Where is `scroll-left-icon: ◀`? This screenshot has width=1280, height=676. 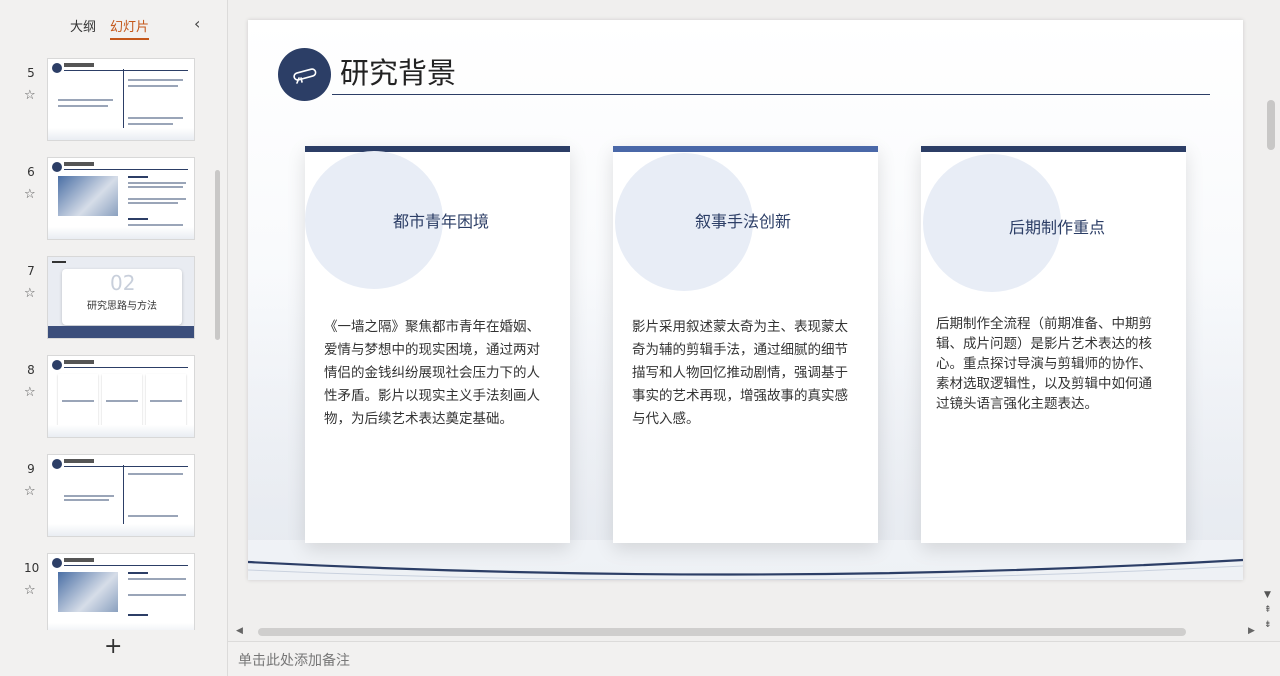
scroll-left-icon: ◀ is located at coordinates (239, 631).